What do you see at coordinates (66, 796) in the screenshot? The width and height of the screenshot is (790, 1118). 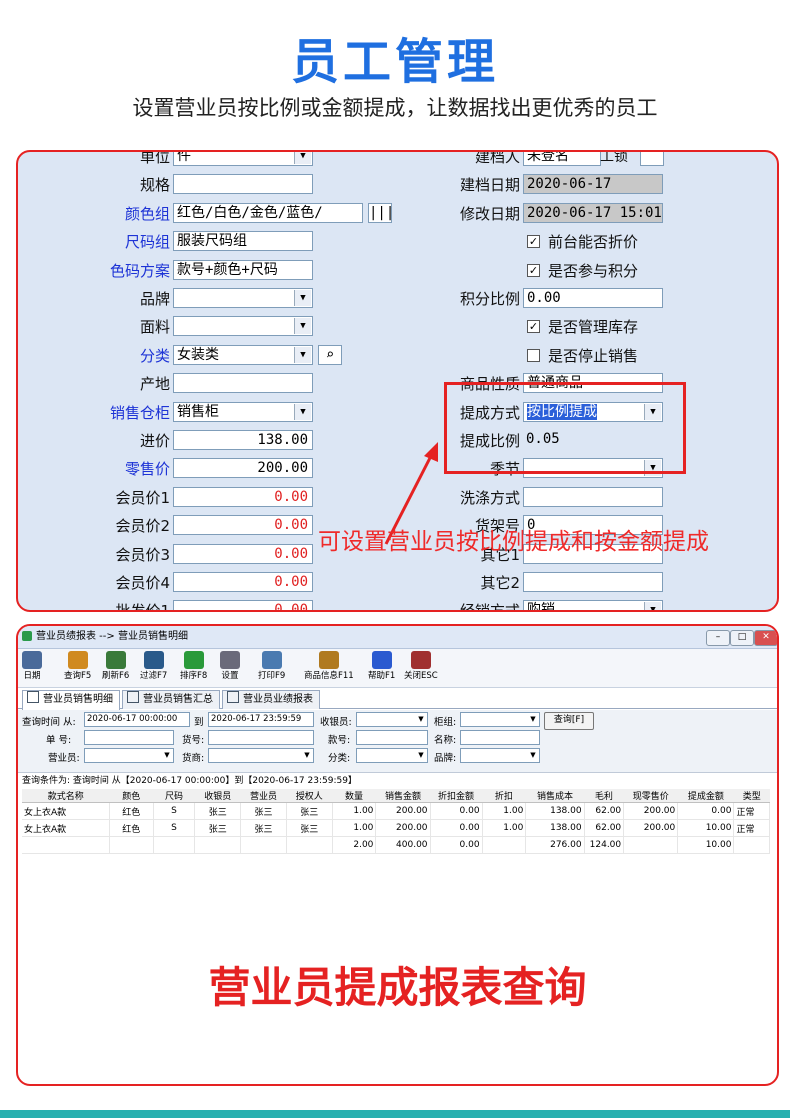 I see `table-column-header: 款式名称` at bounding box center [66, 796].